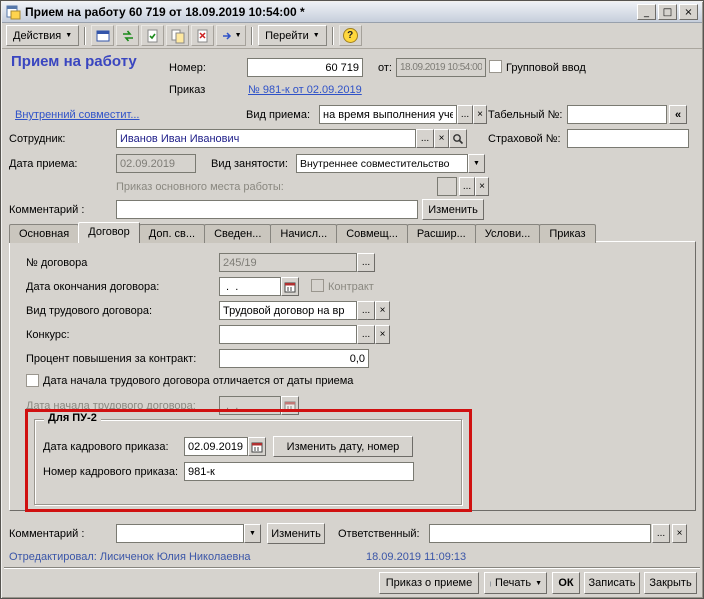 Image resolution: width=704 pixels, height=599 pixels. Describe the element at coordinates (231, 35) in the screenshot. I see `toolbar-go-link-button: ▼` at that location.